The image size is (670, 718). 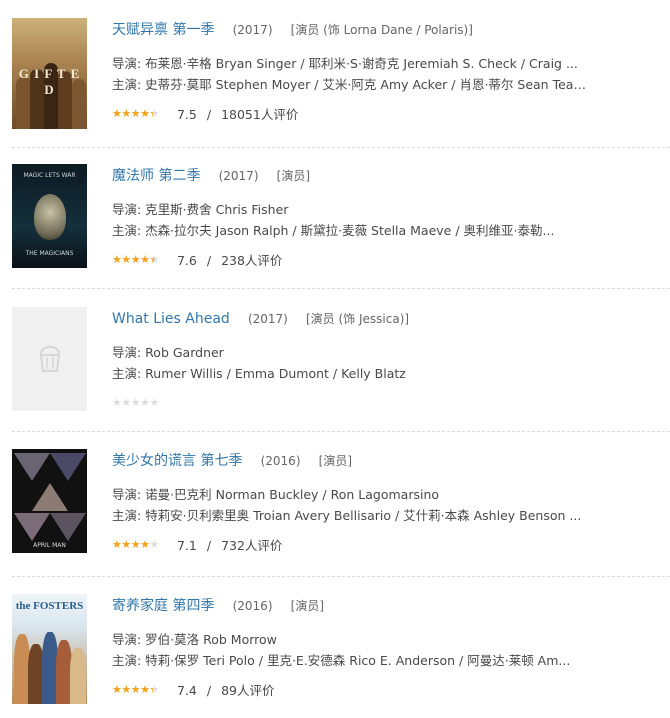 I want to click on poster-tagline-text: MAGIC LETS WAR, so click(x=49, y=175).